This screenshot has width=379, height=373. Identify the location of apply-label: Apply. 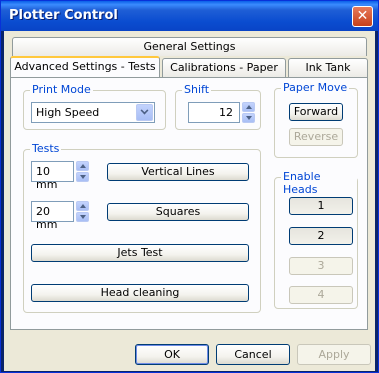
(334, 354).